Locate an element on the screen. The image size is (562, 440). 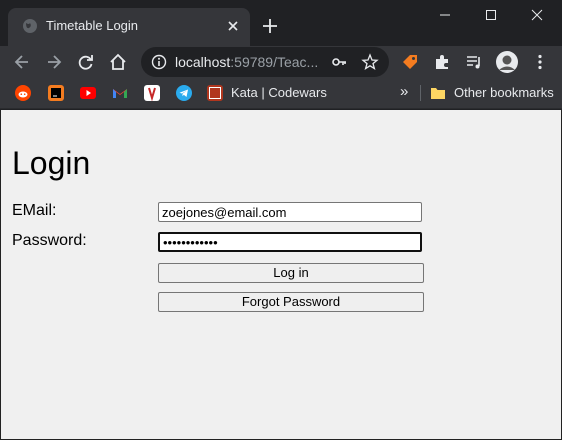
bookmarks-overflow-chevron: » is located at coordinates (404, 91).